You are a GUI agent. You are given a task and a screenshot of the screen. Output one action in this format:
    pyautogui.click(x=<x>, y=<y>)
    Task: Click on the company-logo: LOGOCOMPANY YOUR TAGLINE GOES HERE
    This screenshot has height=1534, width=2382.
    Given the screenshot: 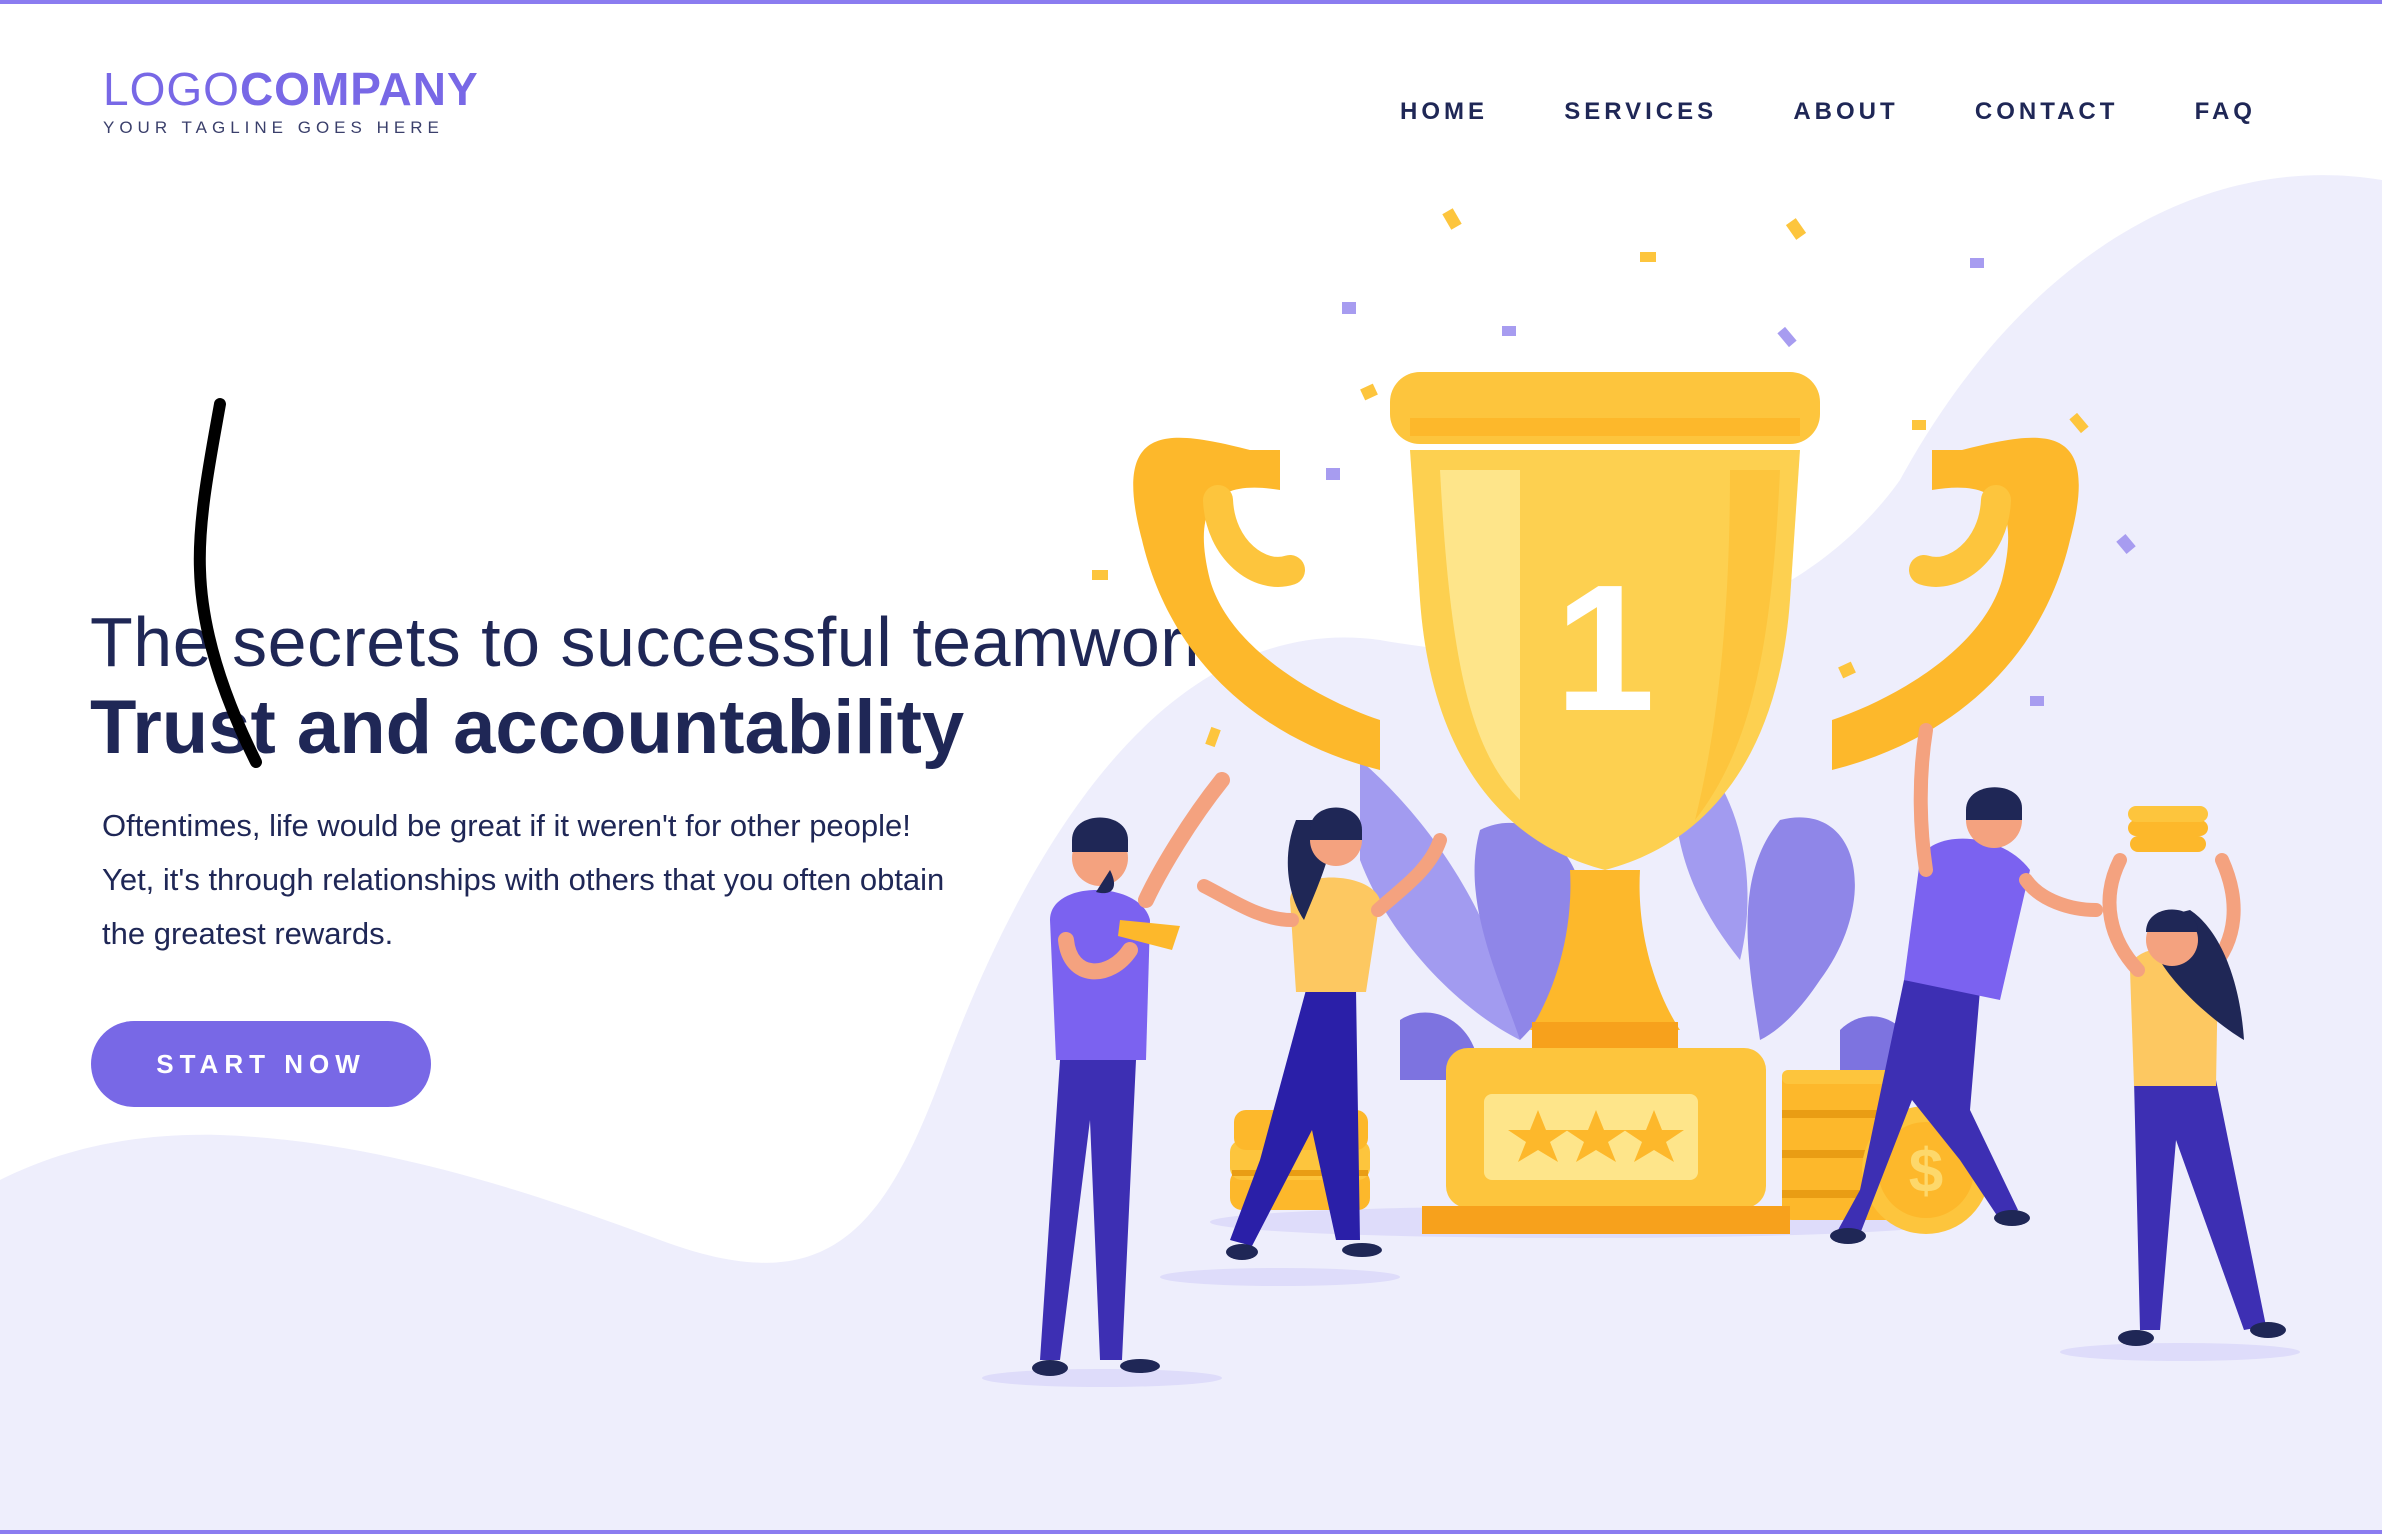 What is the action you would take?
    pyautogui.click(x=291, y=102)
    